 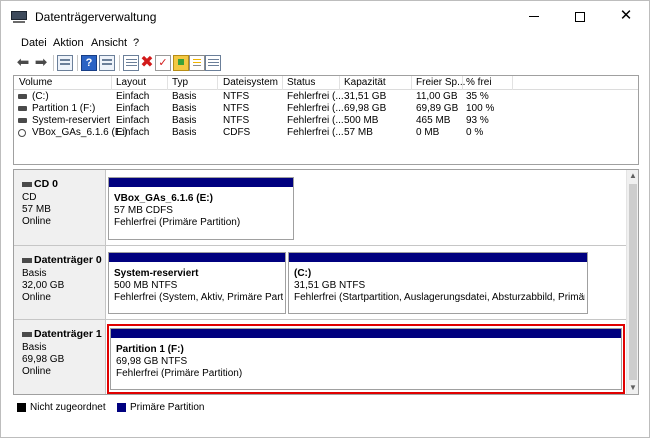 What do you see at coordinates (41, 63) in the screenshot?
I see `forward-arrow-icon: ➡` at bounding box center [41, 63].